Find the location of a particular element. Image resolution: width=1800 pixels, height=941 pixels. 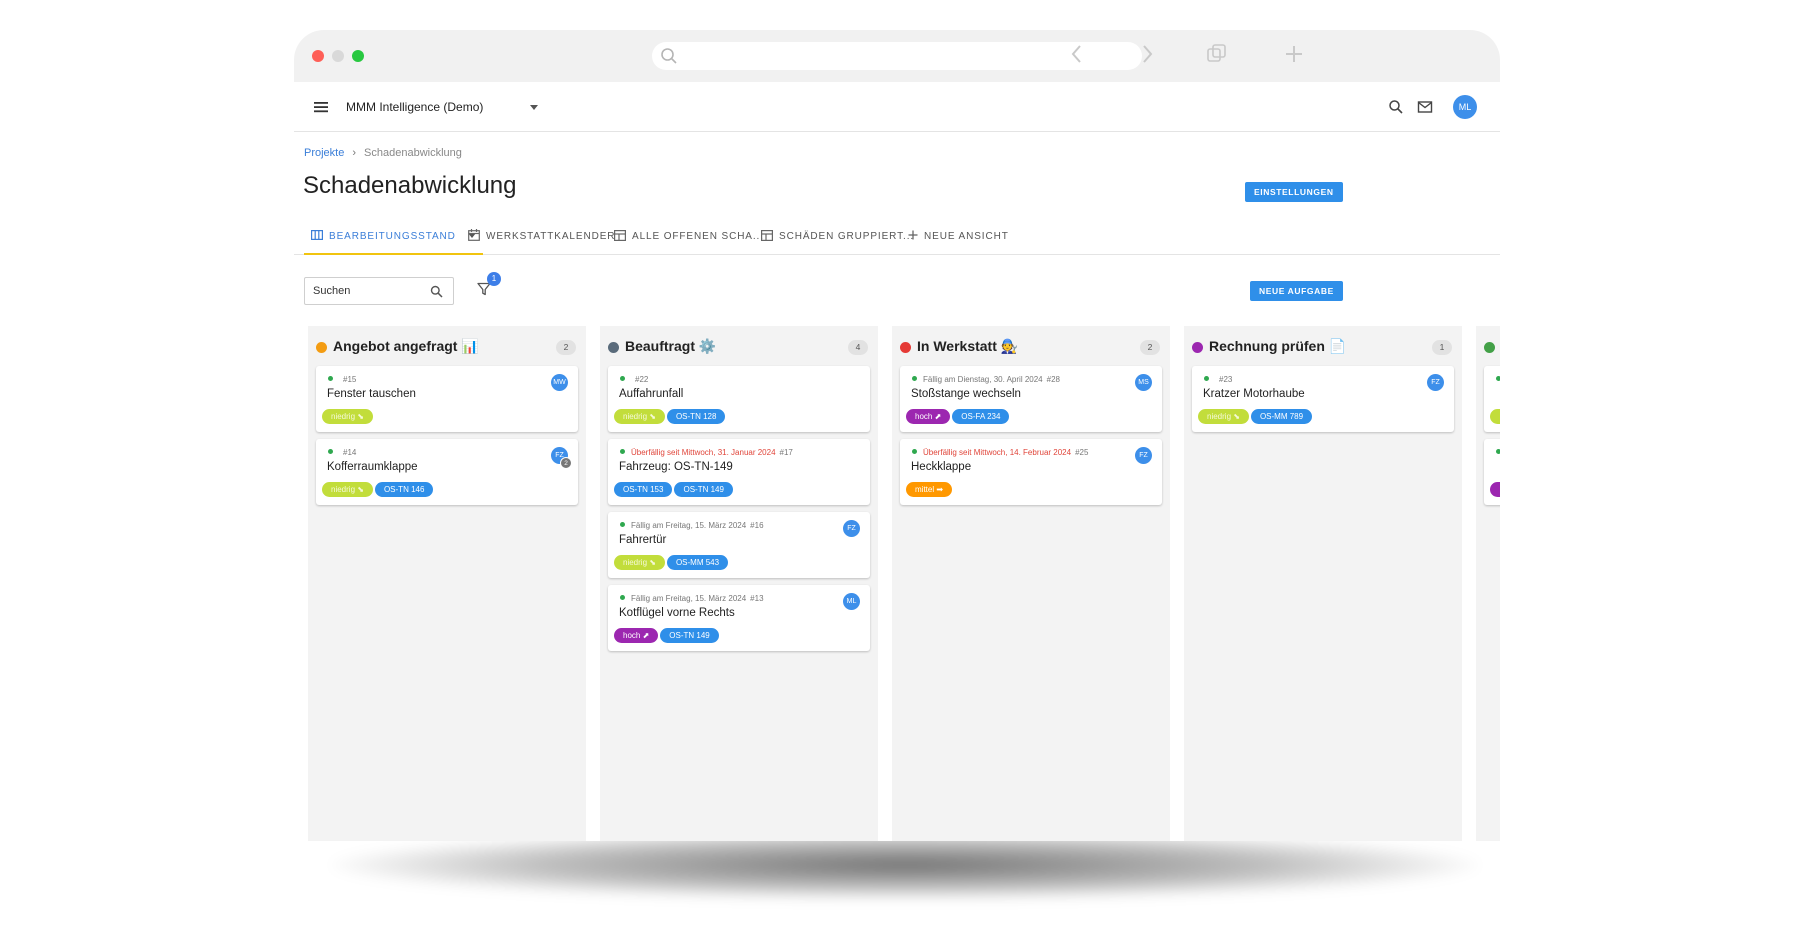

column-header: Beauftragt ⚙️ 4 is located at coordinates (739, 348).